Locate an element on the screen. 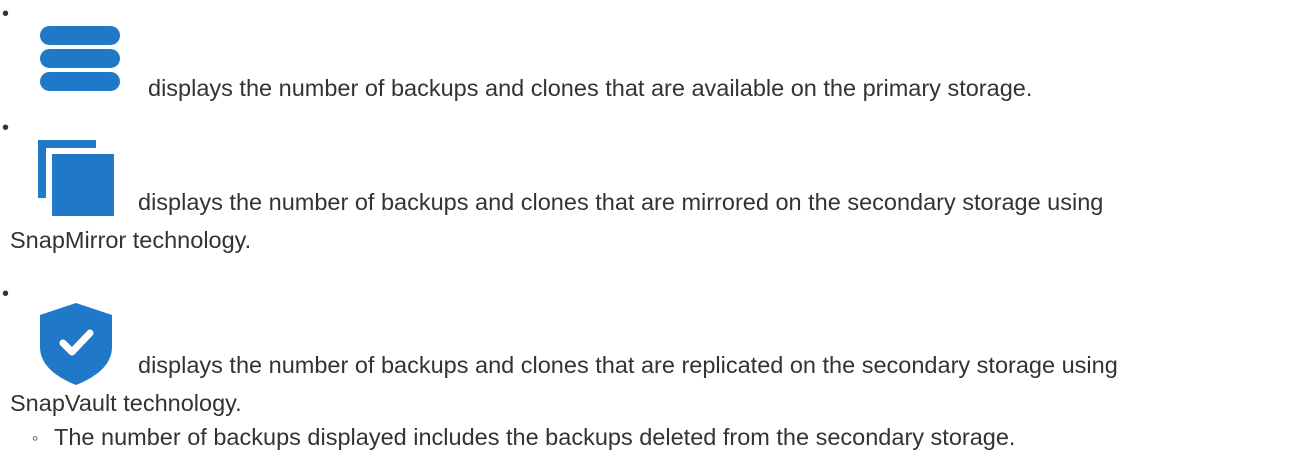 The height and width of the screenshot is (464, 1312). shield-check-icon is located at coordinates (76, 348).